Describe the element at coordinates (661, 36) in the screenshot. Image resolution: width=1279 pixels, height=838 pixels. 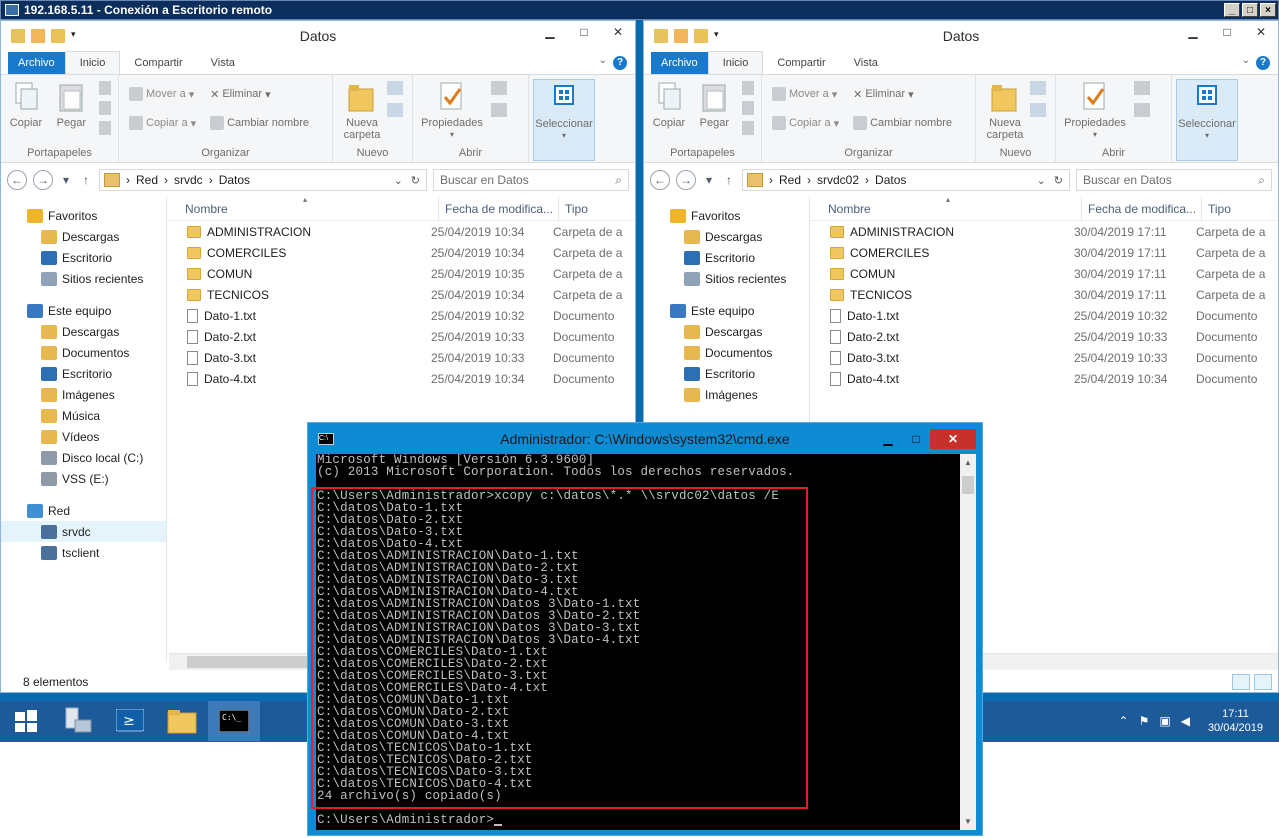
I see `quick-access-properties-icon` at that location.